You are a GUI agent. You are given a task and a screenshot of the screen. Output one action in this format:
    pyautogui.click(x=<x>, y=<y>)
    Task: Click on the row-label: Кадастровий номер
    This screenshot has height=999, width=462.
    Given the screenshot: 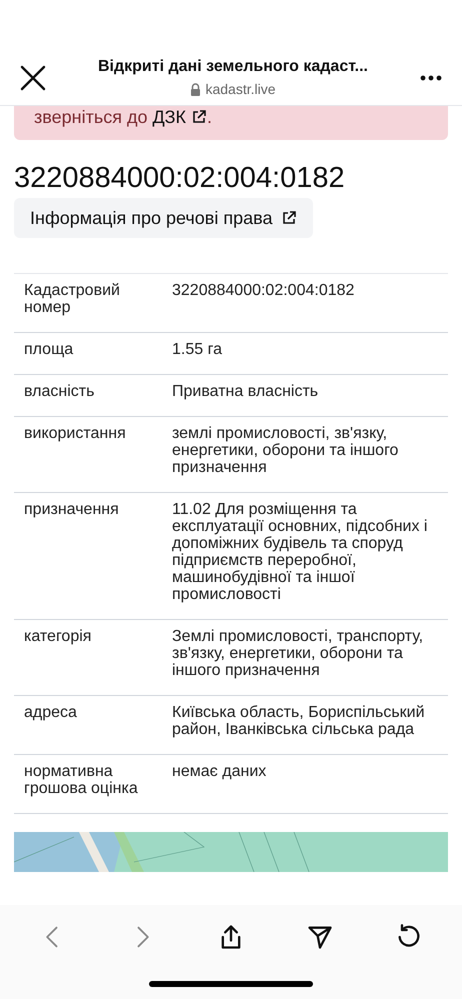 What is the action you would take?
    pyautogui.click(x=72, y=299)
    